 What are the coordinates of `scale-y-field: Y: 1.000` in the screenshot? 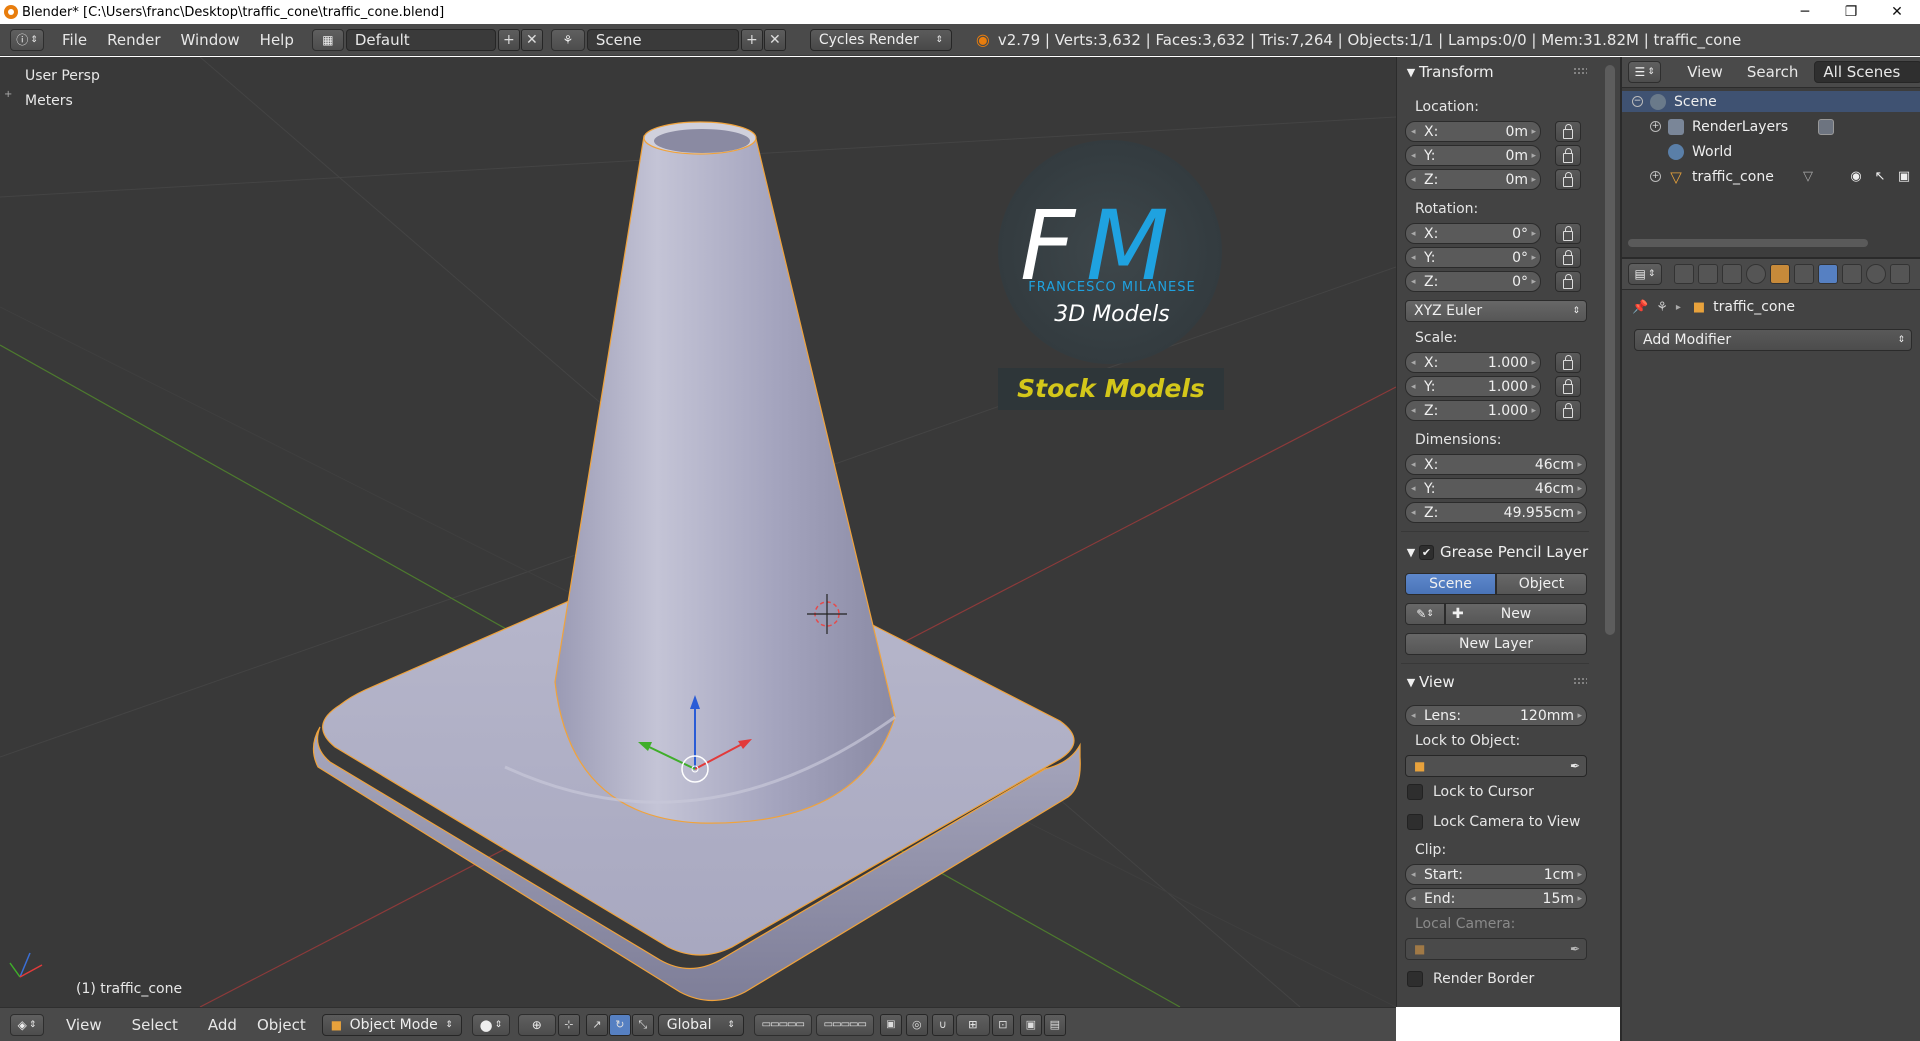 It's located at (1473, 386).